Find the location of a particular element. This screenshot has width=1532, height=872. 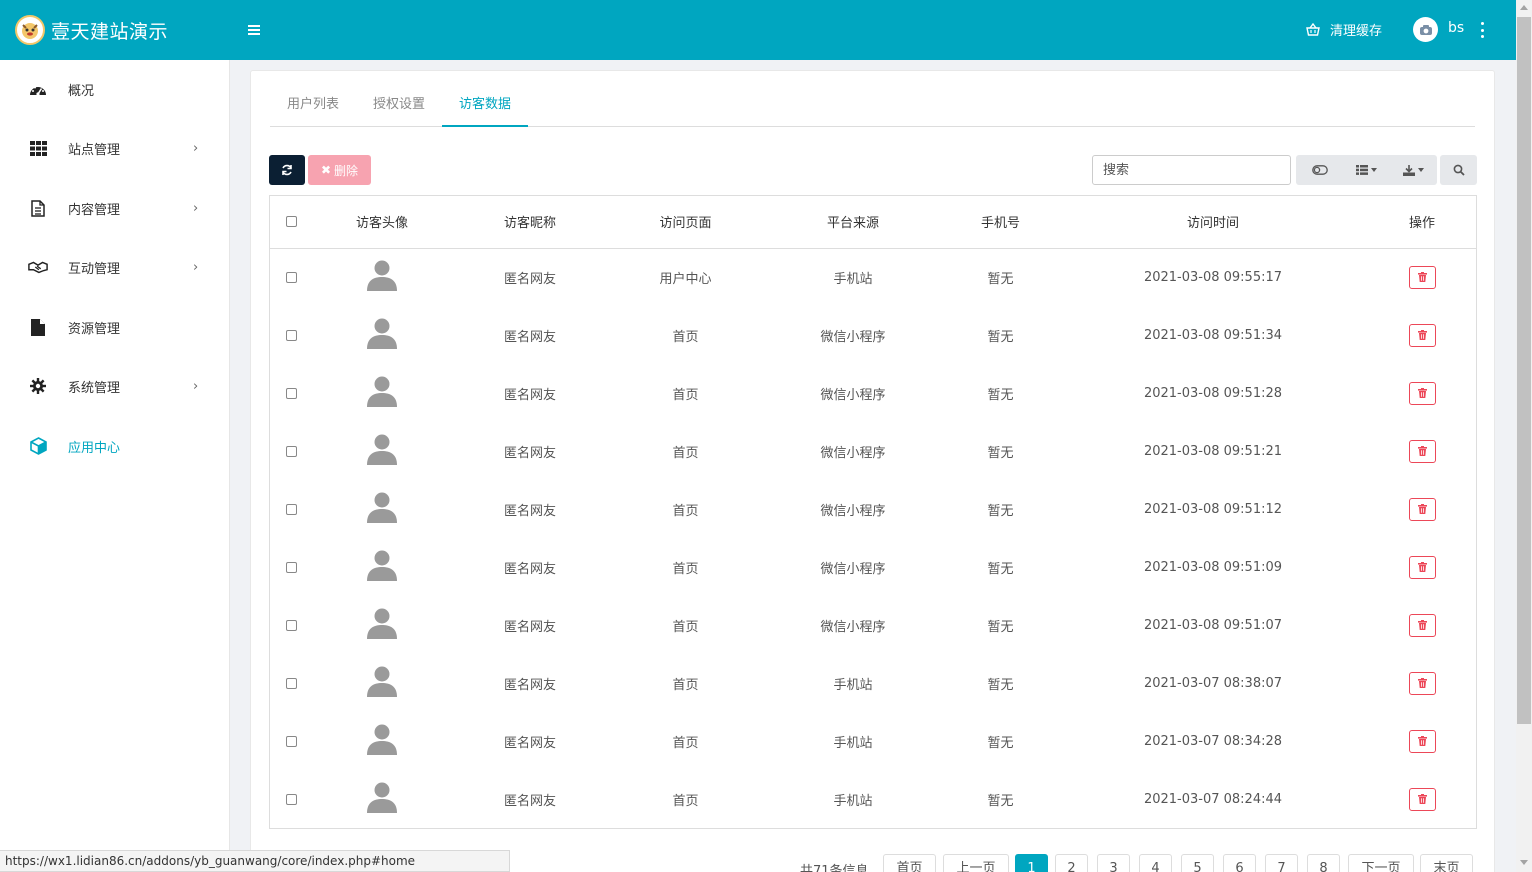

sidebar-item: 系统管理 › is located at coordinates (115, 386).